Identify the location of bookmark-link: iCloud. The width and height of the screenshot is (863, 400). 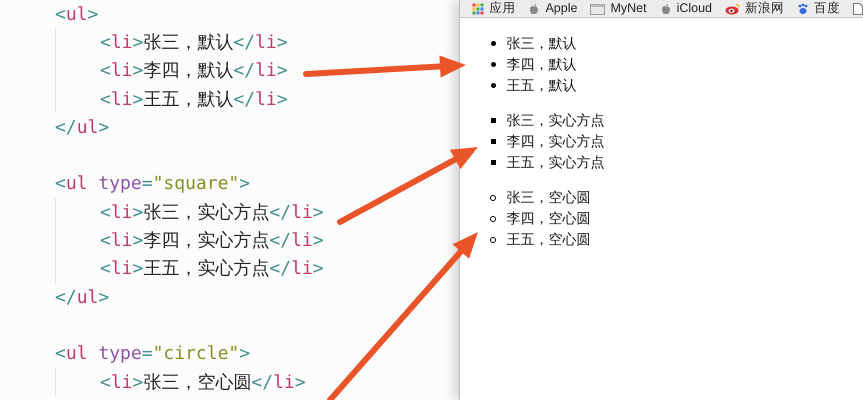
(694, 8).